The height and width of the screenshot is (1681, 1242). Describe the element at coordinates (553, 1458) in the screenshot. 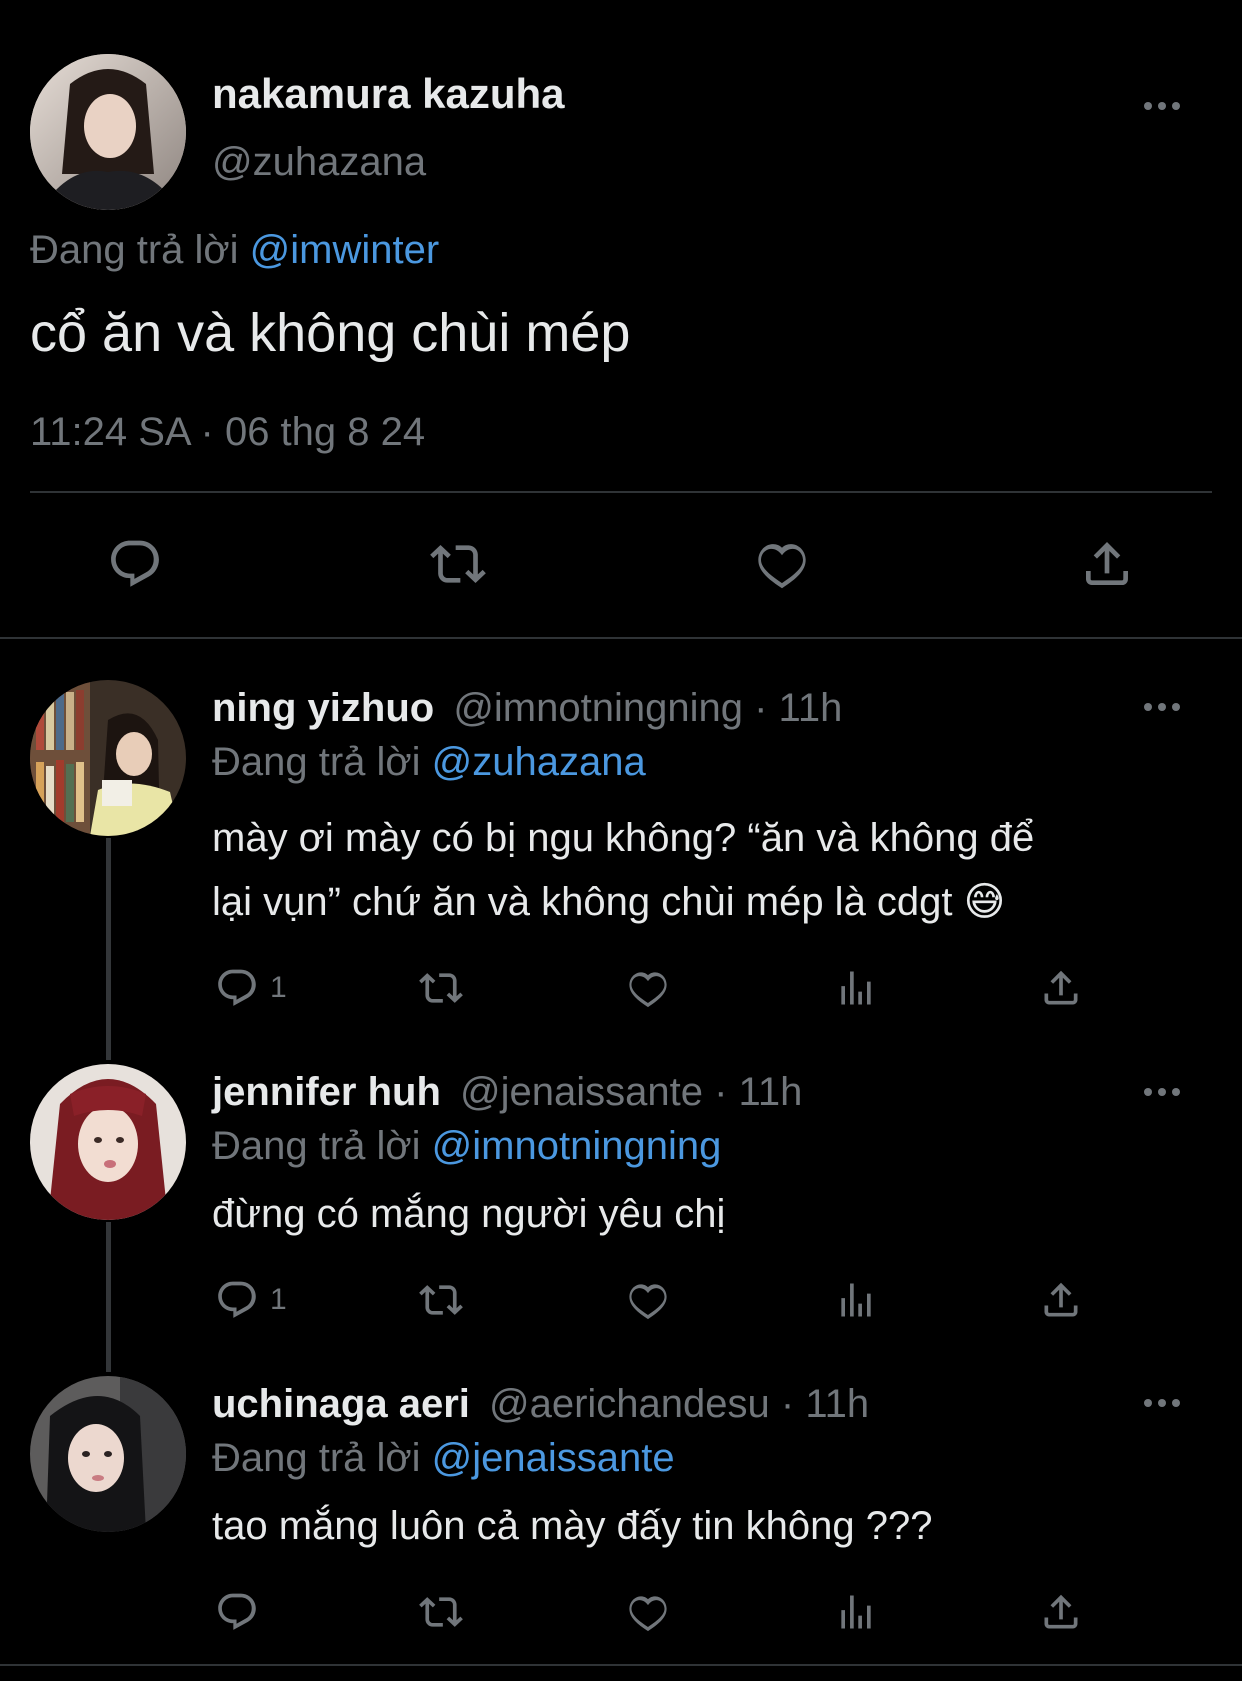

I see `reply-to-link: @jenaissante` at that location.